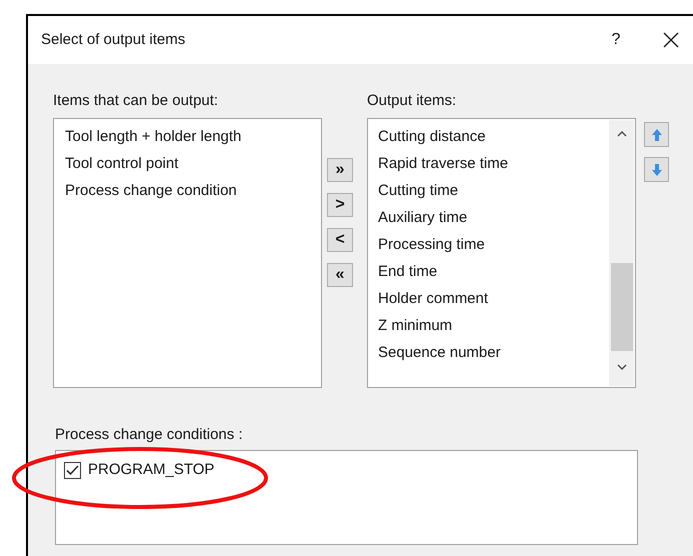  What do you see at coordinates (621, 134) in the screenshot?
I see `chevron-up-icon` at bounding box center [621, 134].